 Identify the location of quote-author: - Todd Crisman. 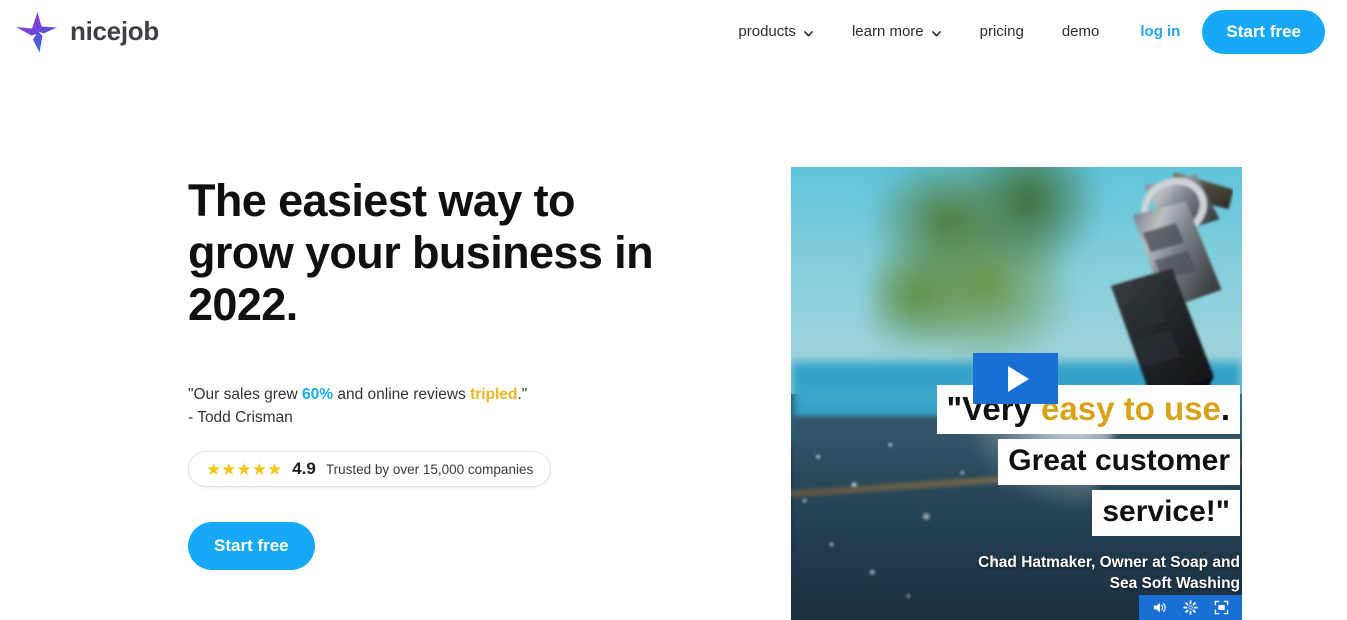
(240, 417).